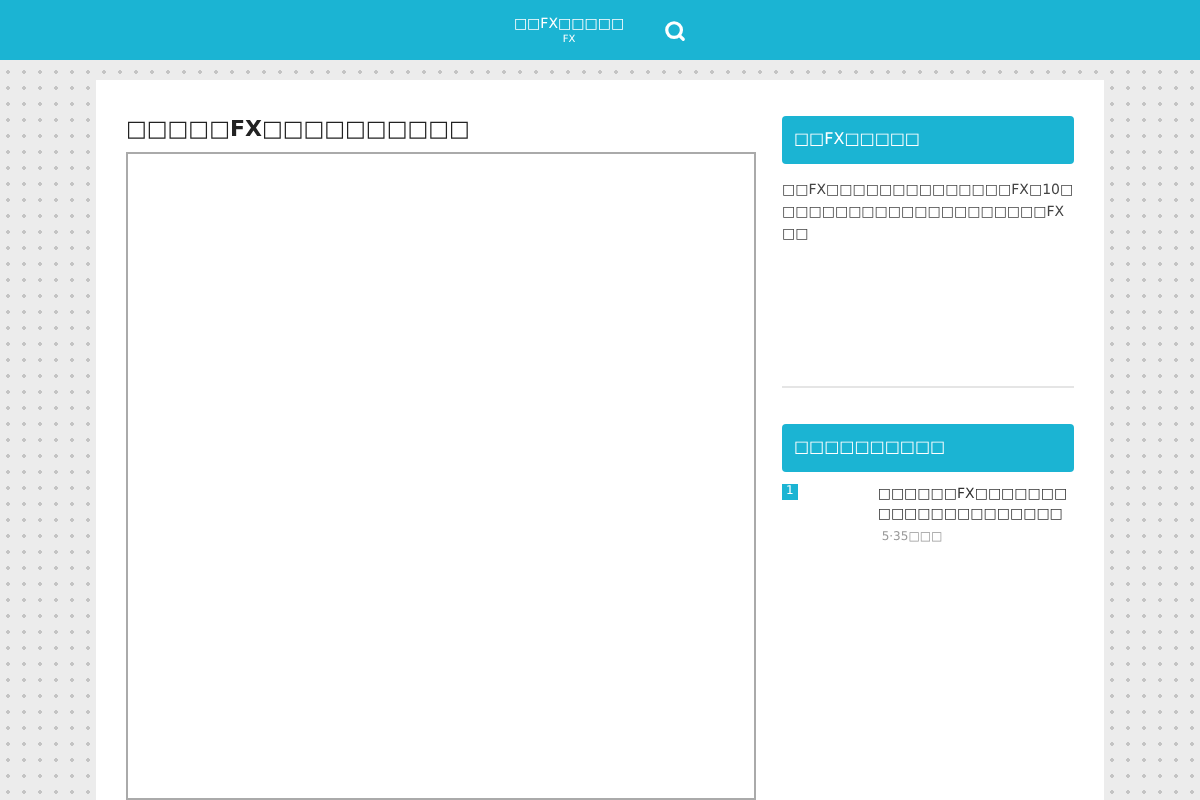 The image size is (1200, 800). I want to click on search-icon, so click(675, 30).